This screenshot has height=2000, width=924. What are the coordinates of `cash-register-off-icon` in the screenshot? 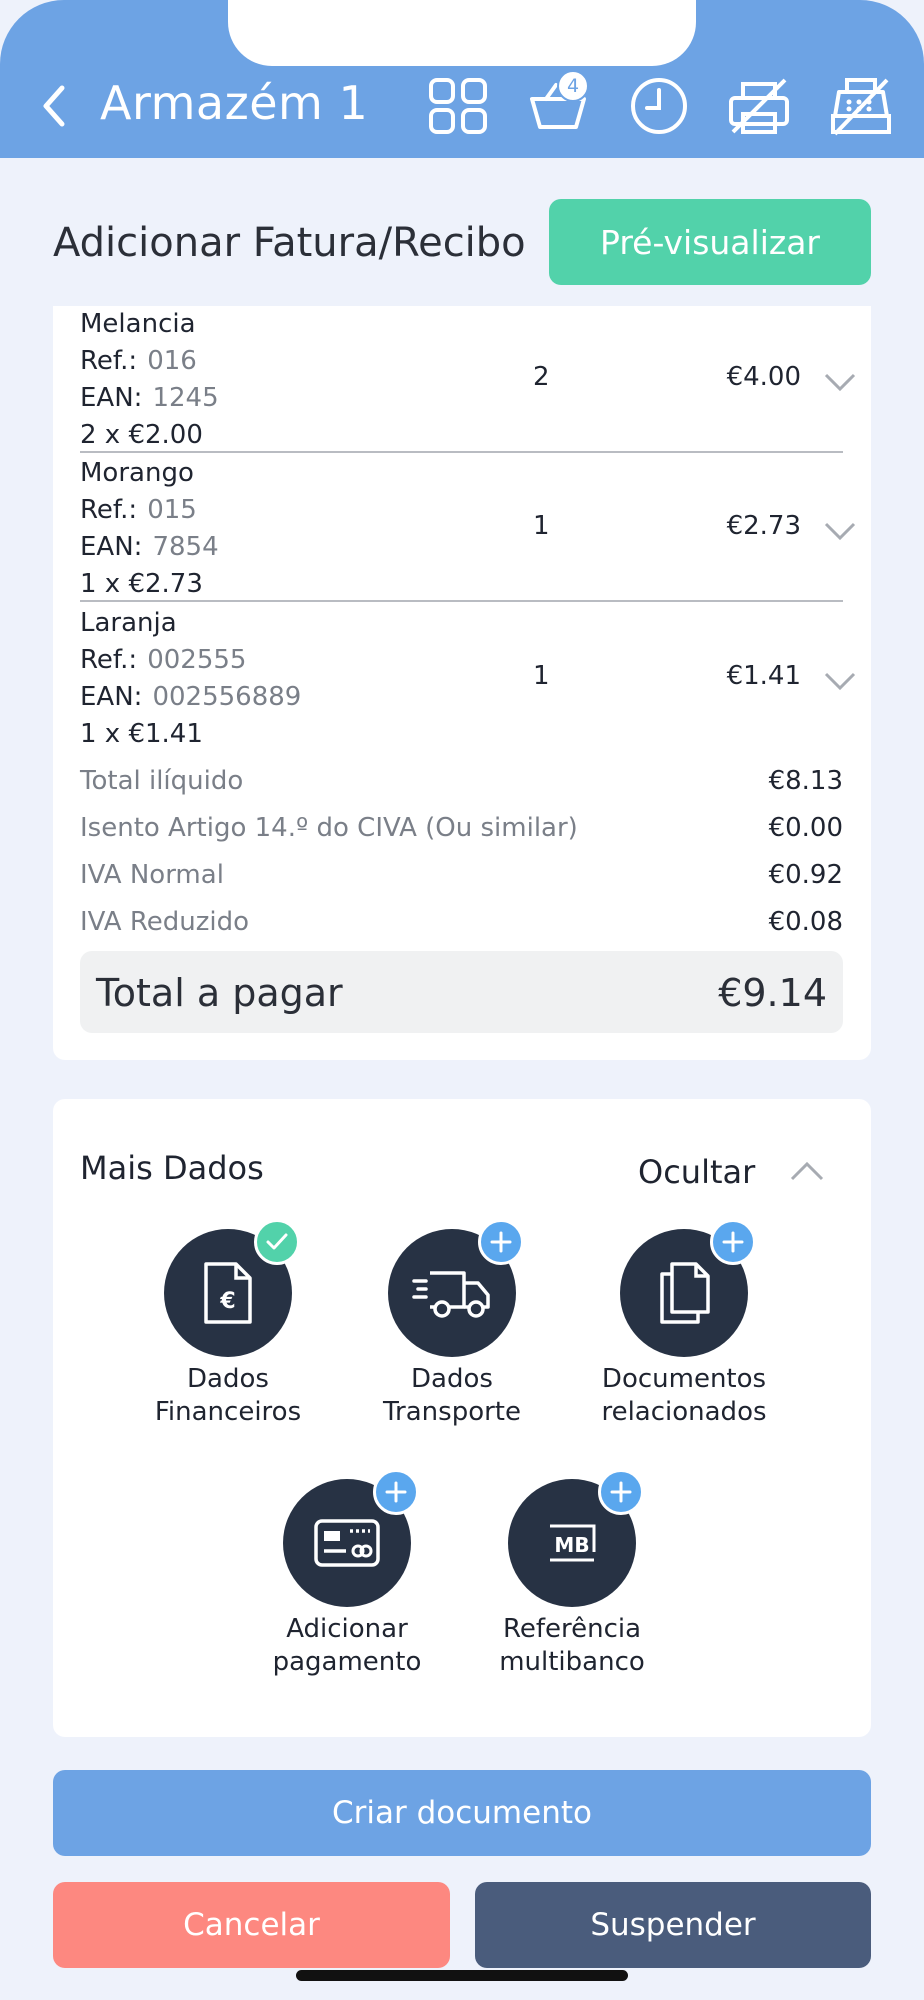 It's located at (861, 107).